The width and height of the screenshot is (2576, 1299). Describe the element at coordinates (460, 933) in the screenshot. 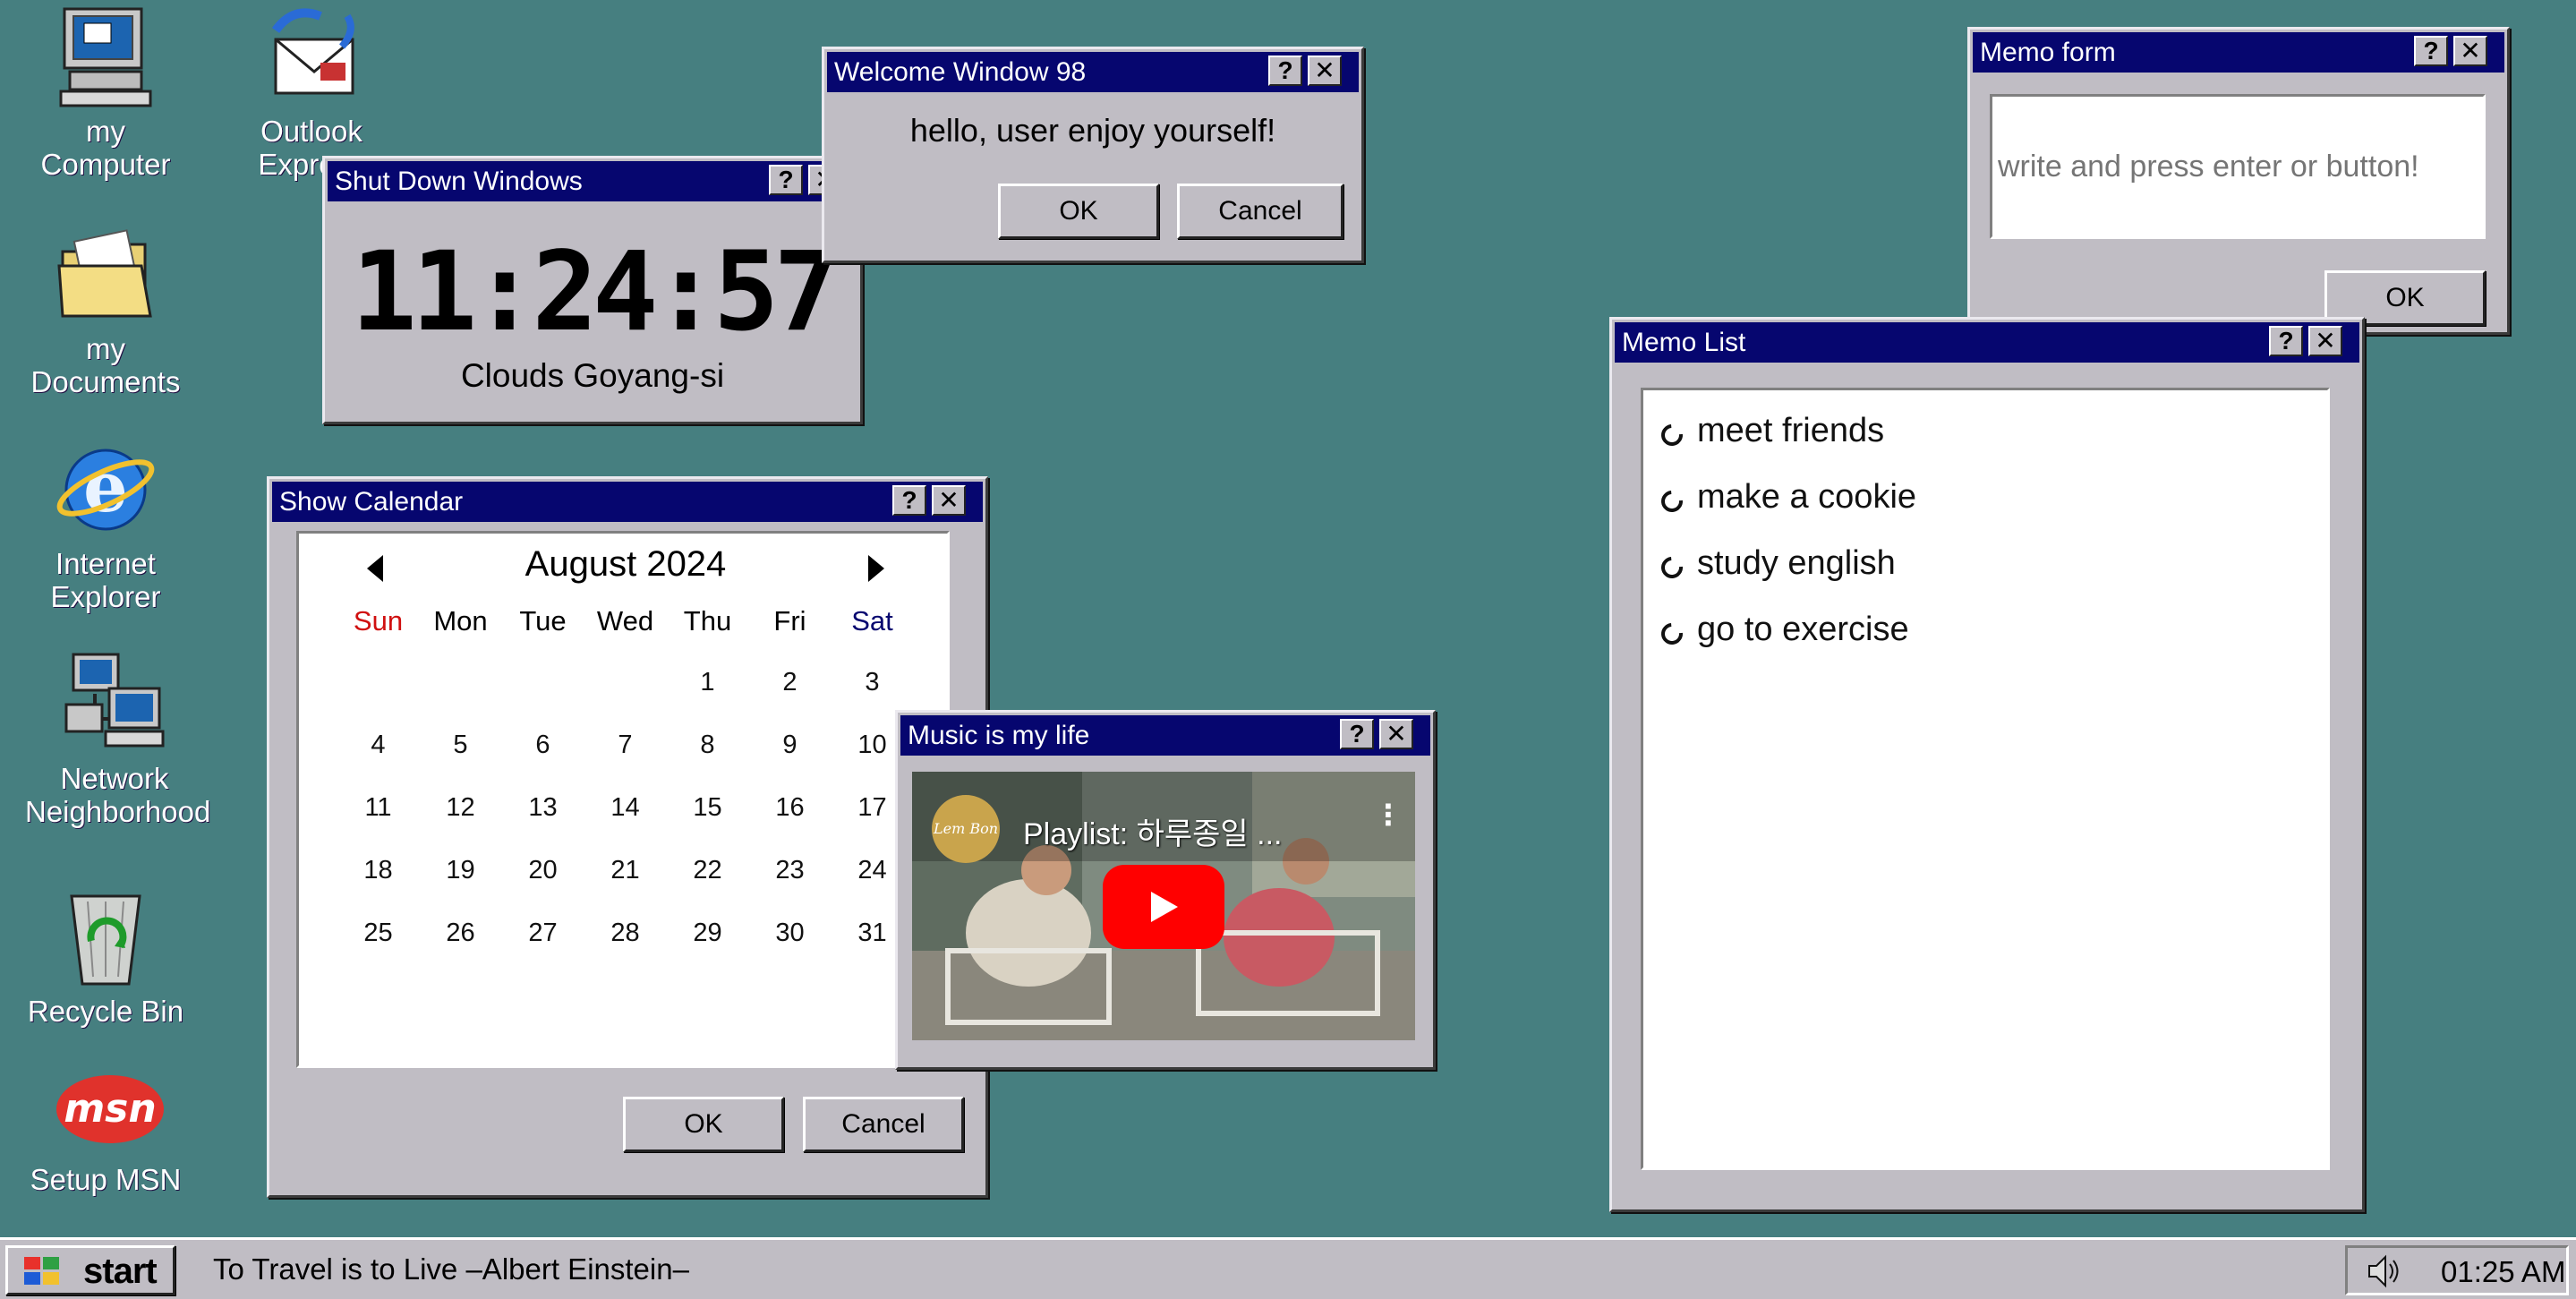

I see `calendar-day: 26` at that location.